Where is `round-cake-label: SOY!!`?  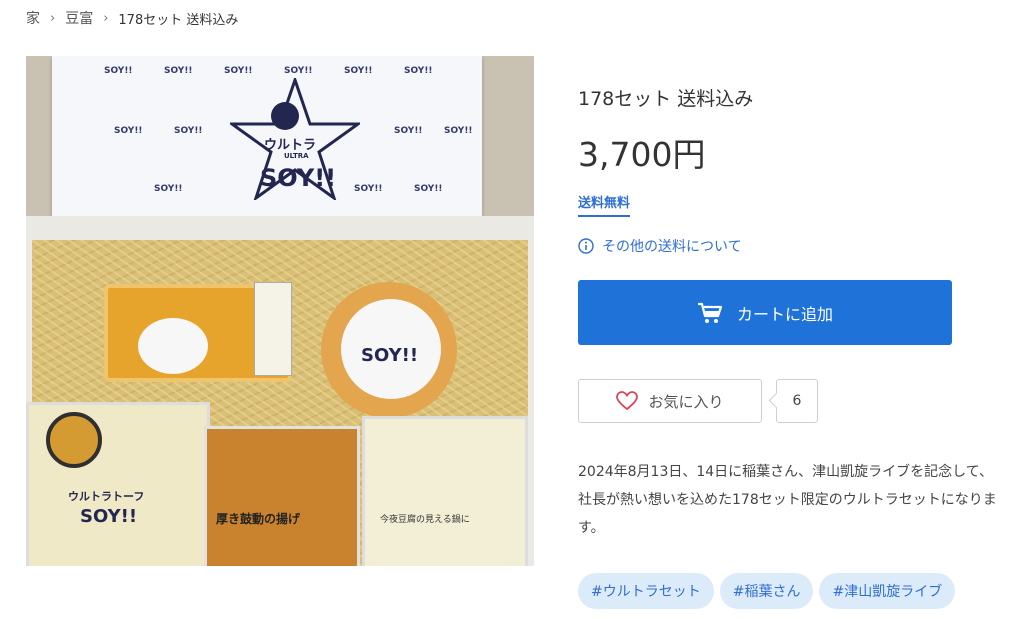
round-cake-label: SOY!! is located at coordinates (391, 349).